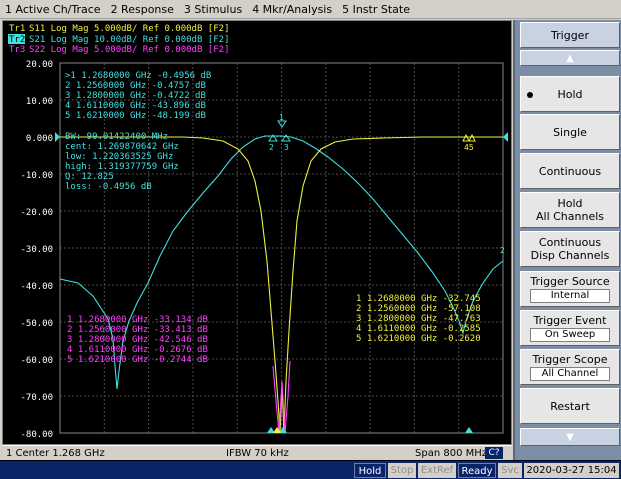  Describe the element at coordinates (17, 50) in the screenshot. I see `trace-3-label: Tr3` at that location.